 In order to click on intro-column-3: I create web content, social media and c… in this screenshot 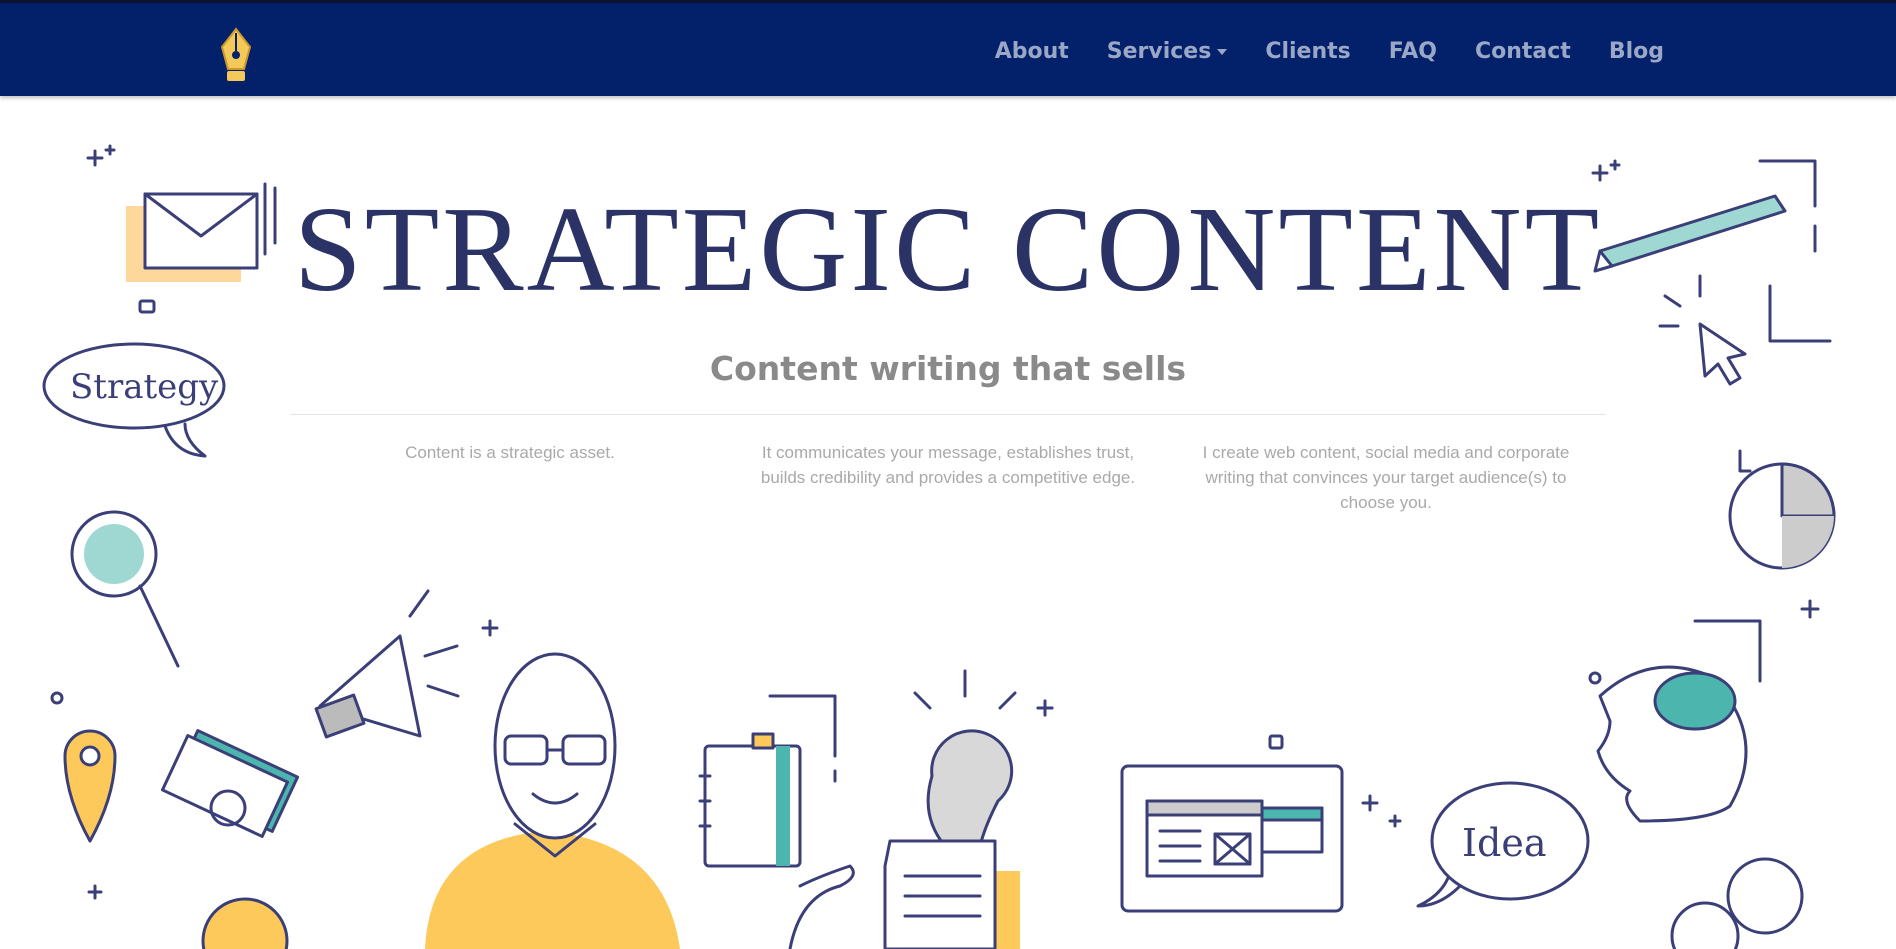, I will do `click(1386, 477)`.